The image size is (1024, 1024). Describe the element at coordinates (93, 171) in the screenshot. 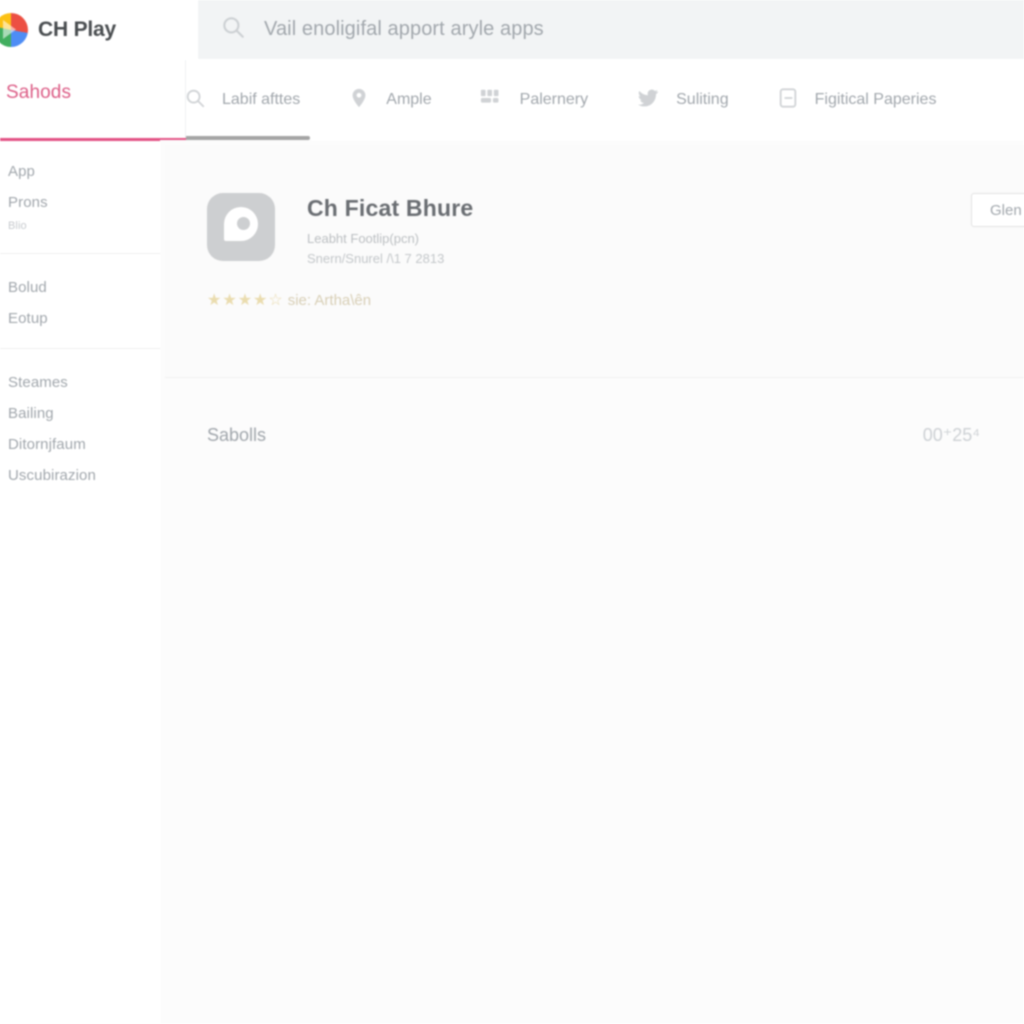

I see `sidebar-item-app: App` at that location.